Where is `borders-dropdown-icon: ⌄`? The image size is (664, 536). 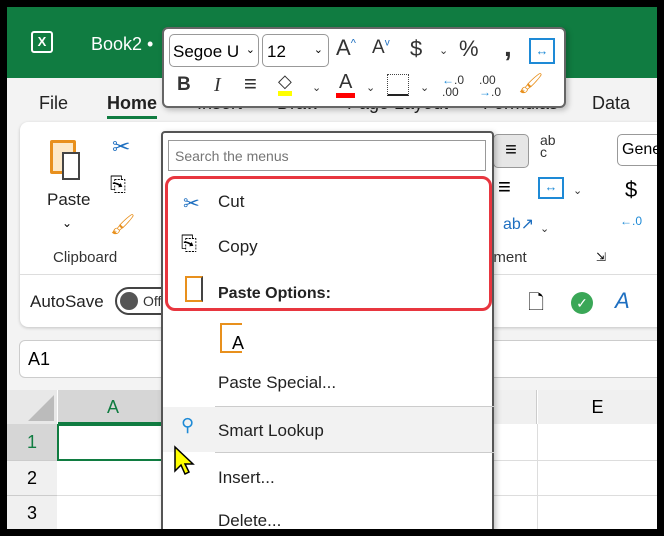
borders-dropdown-icon: ⌄ is located at coordinates (424, 87).